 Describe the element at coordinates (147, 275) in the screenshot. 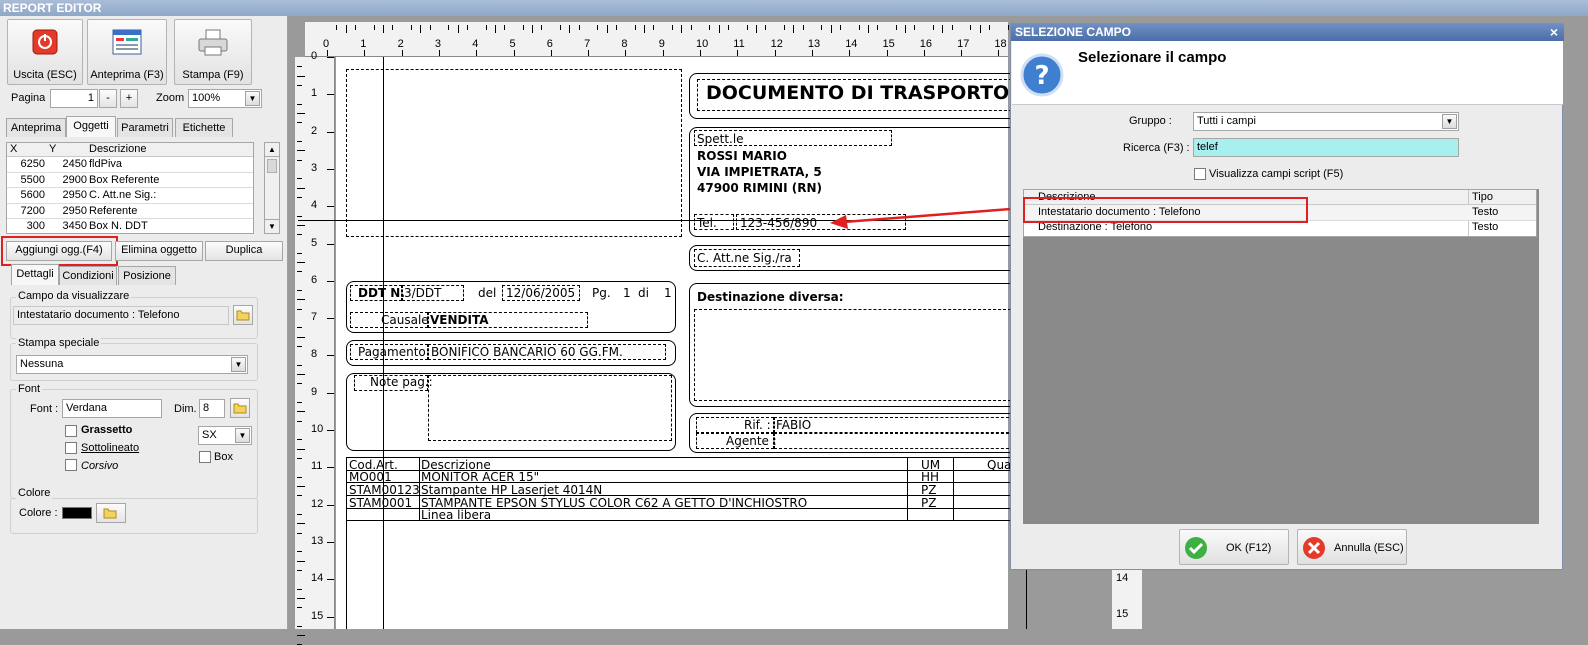

I see `tab-posizione: Posizione` at that location.